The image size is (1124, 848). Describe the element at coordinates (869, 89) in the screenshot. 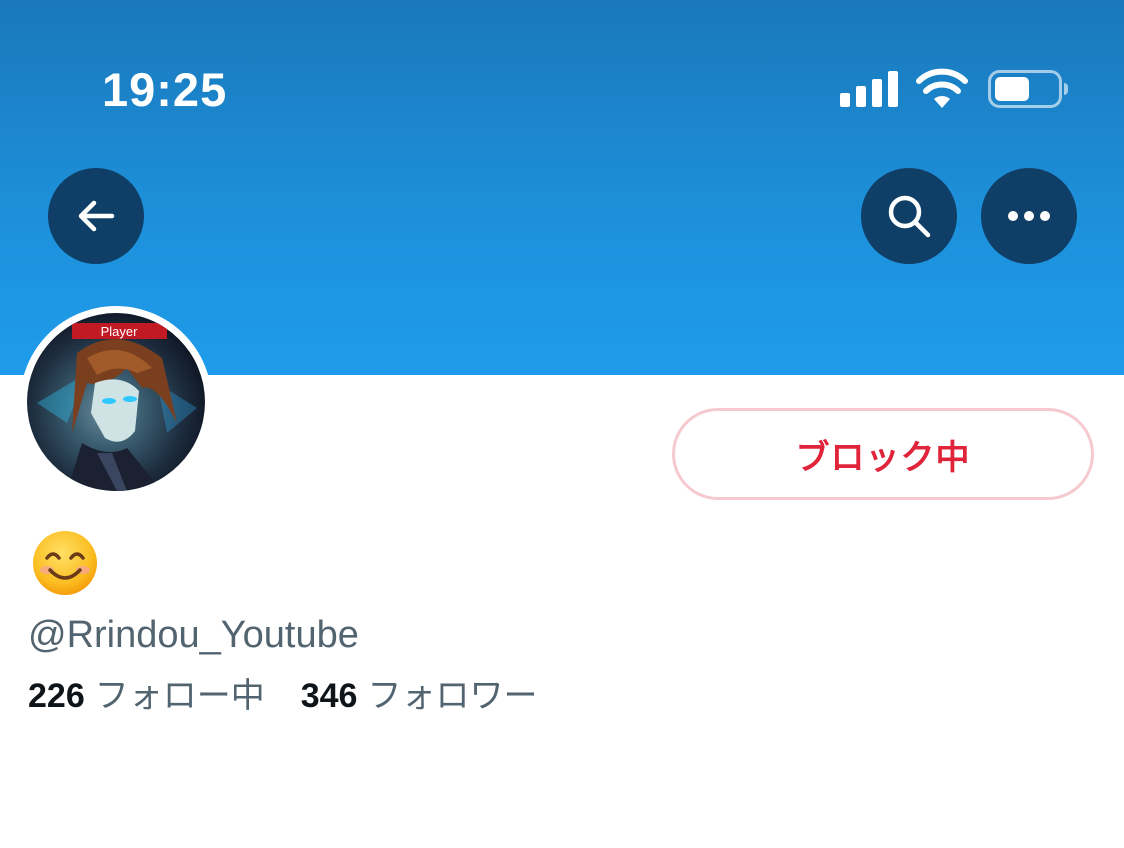

I see `cellular-signal-icon` at that location.